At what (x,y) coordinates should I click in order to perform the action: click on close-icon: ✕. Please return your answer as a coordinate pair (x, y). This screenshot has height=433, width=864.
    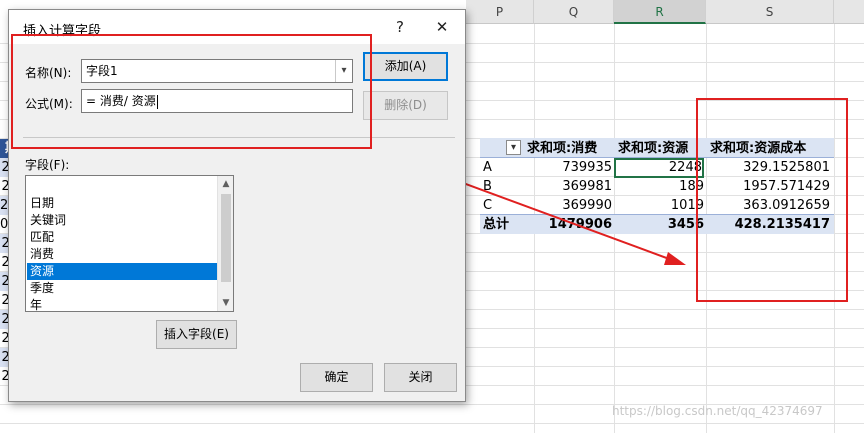
    Looking at the image, I should click on (442, 27).